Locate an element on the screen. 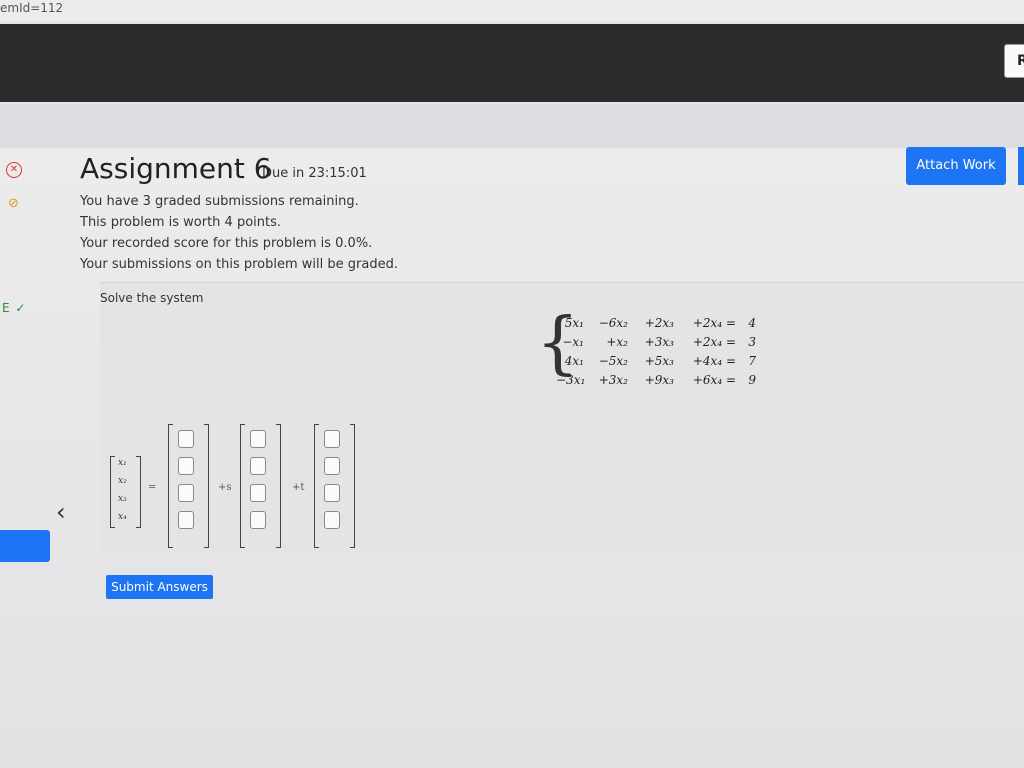 The width and height of the screenshot is (1024, 768). url-fragment: emId=112 is located at coordinates (32, 8).